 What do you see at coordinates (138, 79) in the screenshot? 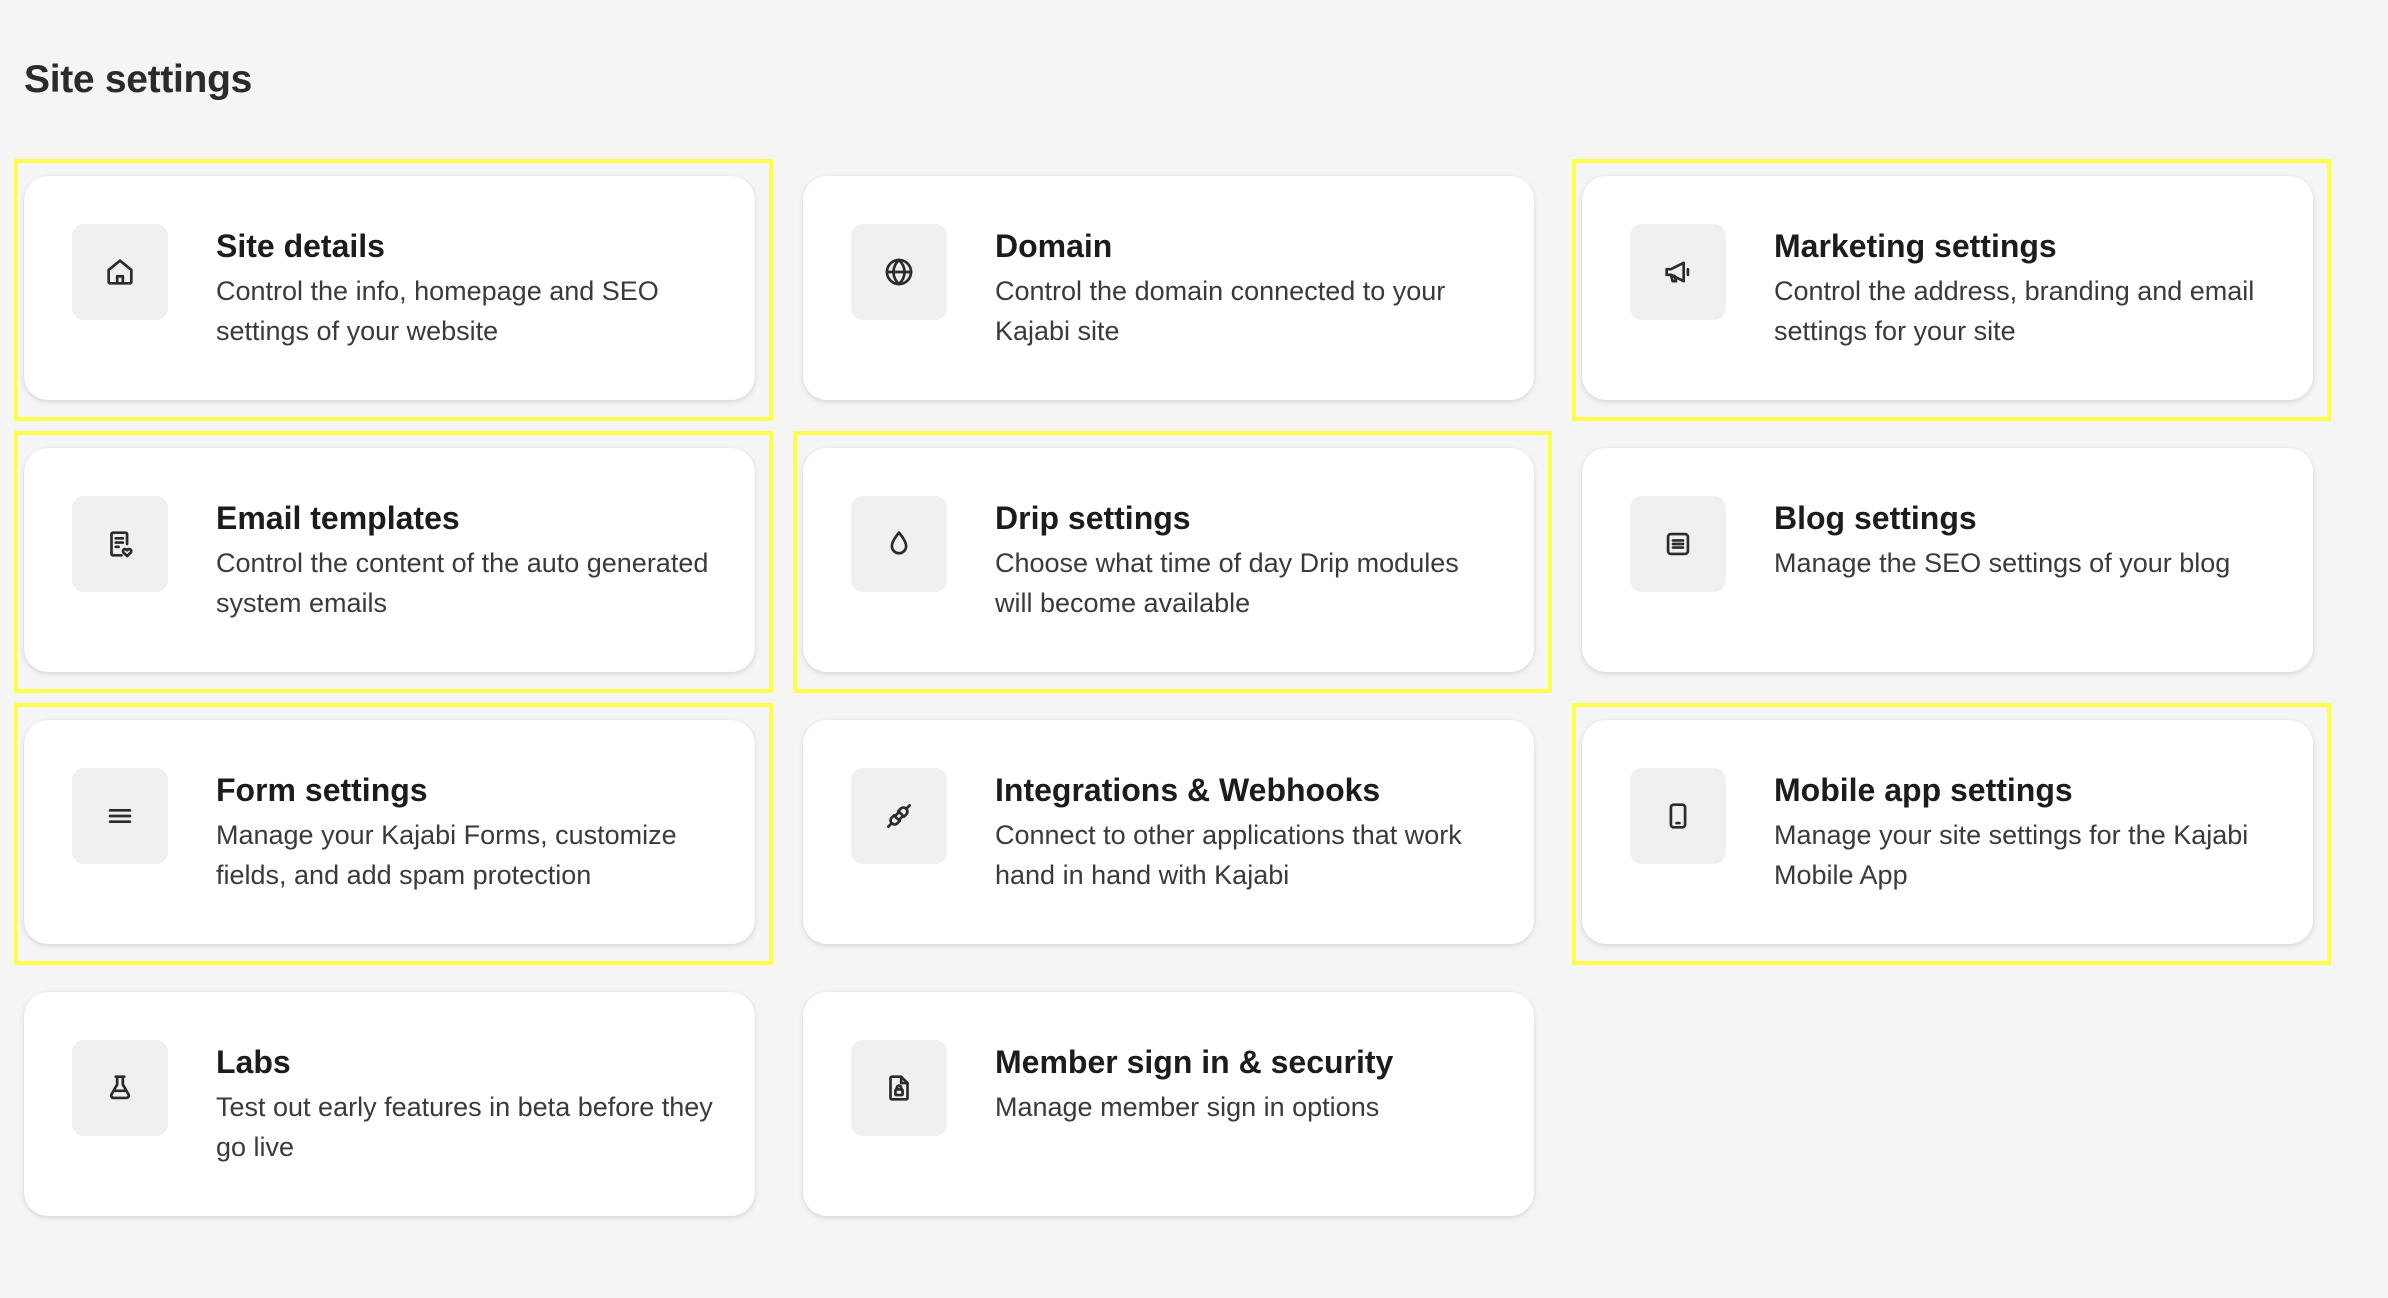
I see `page-title: Site settings` at bounding box center [138, 79].